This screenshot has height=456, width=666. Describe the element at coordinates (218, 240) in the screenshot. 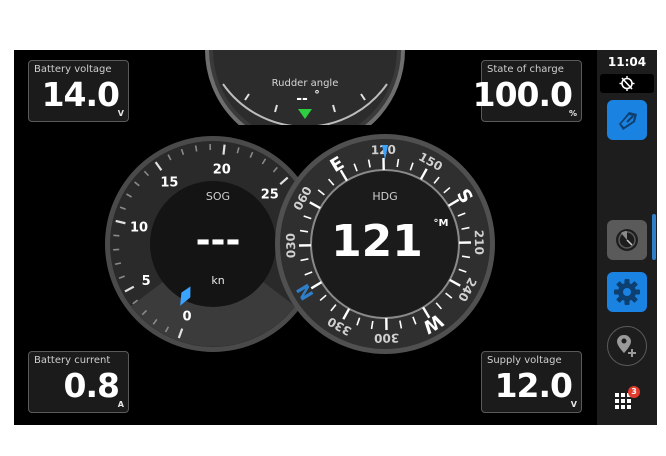

I see `sog-value: ---` at that location.